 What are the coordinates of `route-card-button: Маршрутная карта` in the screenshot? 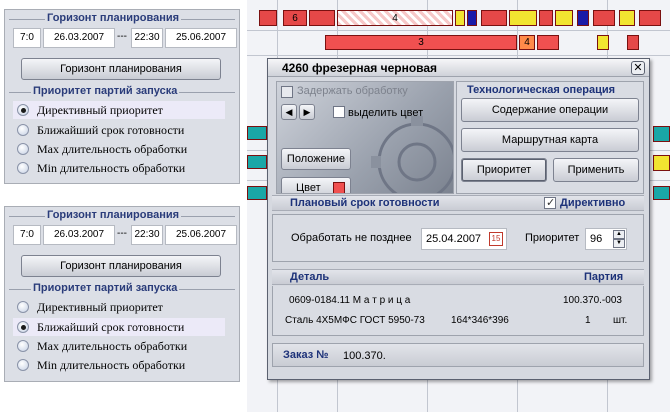 It's located at (550, 140).